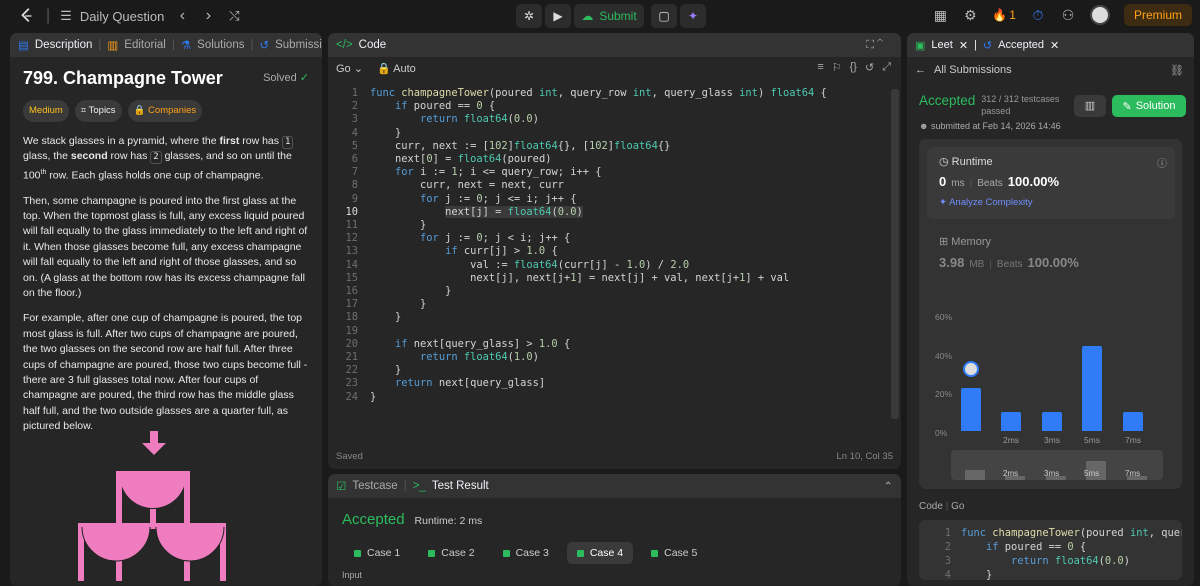  I want to click on testcases-passed: 312 / 312 testcases passed, so click(1020, 105).